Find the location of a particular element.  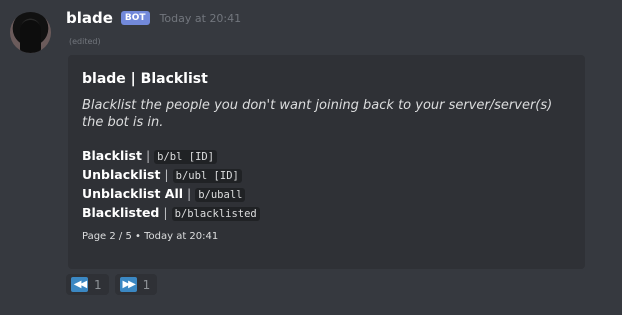

command-usage: b/uball is located at coordinates (220, 195).